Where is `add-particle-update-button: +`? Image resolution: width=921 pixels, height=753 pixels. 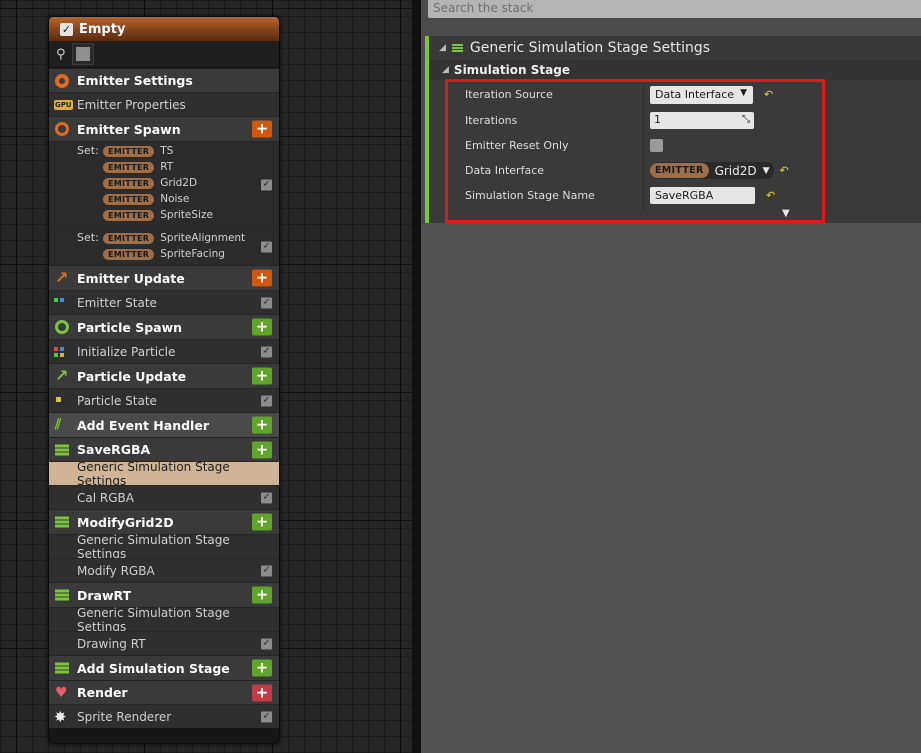
add-particle-update-button: + is located at coordinates (262, 376).